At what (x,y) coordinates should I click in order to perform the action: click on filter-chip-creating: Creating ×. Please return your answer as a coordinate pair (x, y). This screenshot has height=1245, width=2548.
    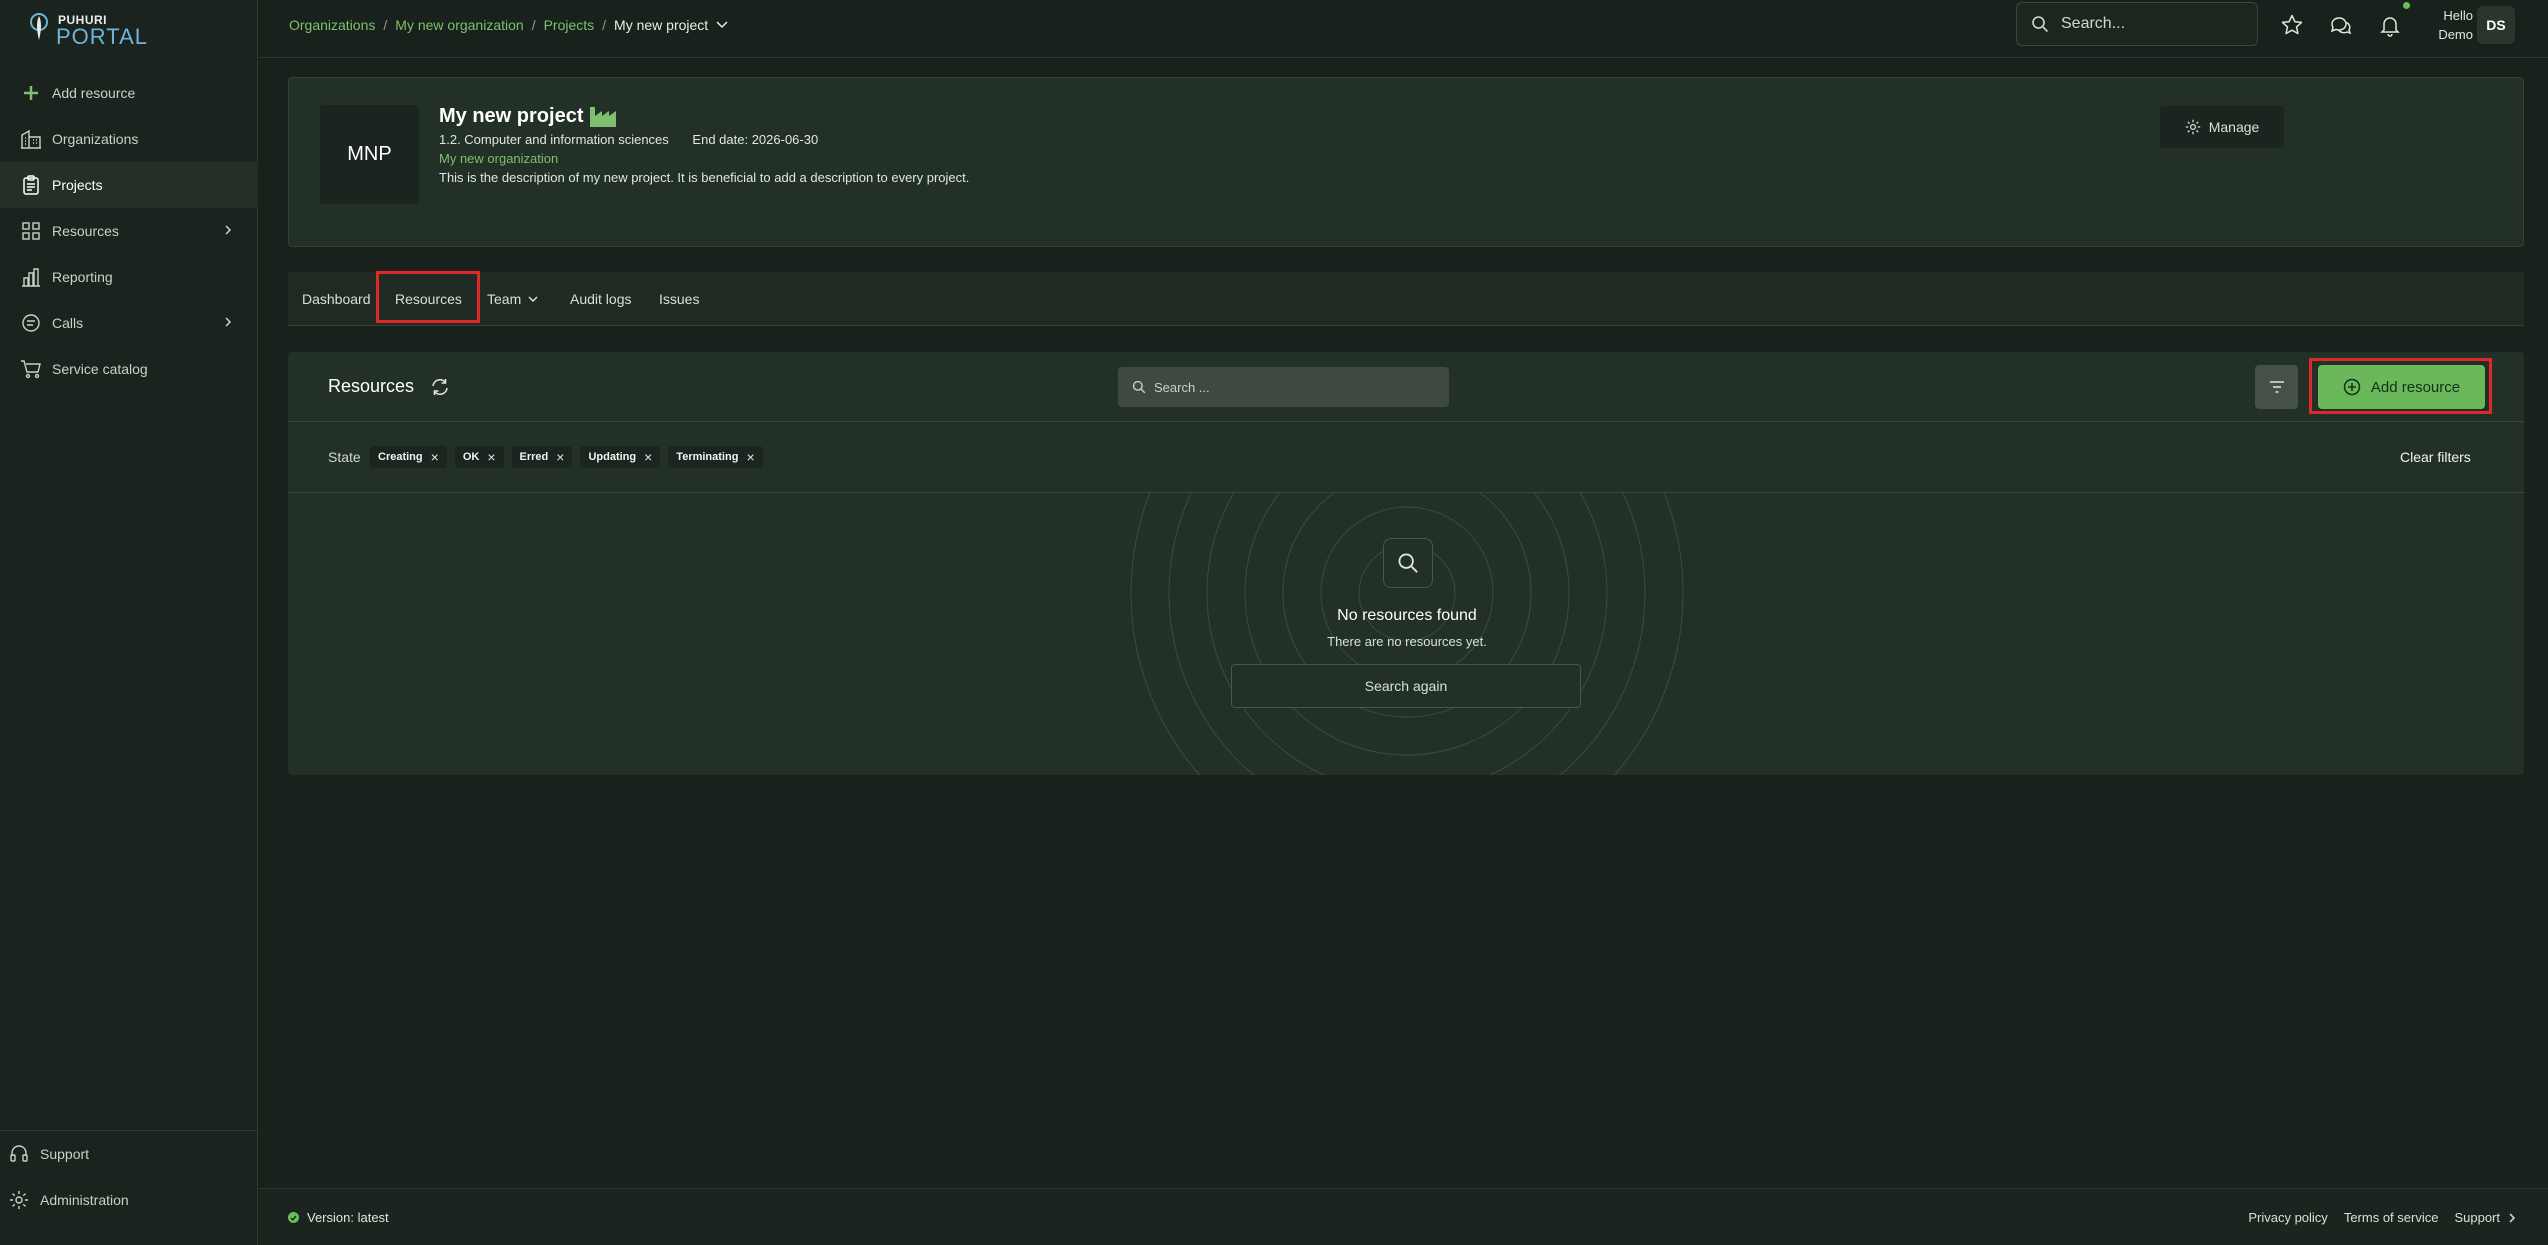
    Looking at the image, I should click on (408, 457).